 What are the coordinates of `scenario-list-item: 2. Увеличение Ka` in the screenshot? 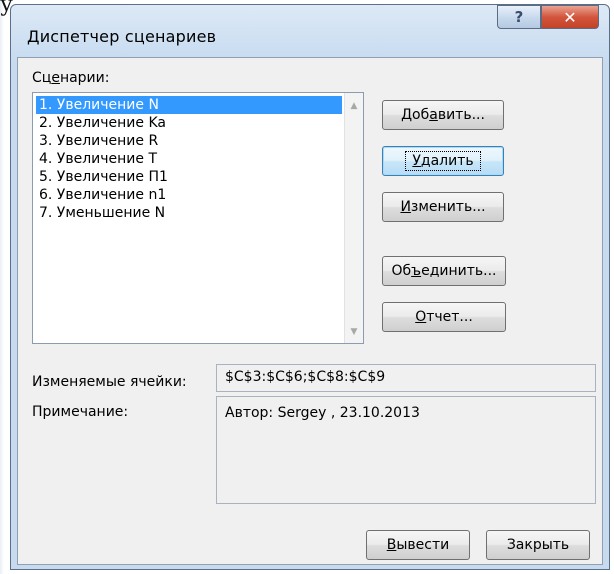 It's located at (189, 123).